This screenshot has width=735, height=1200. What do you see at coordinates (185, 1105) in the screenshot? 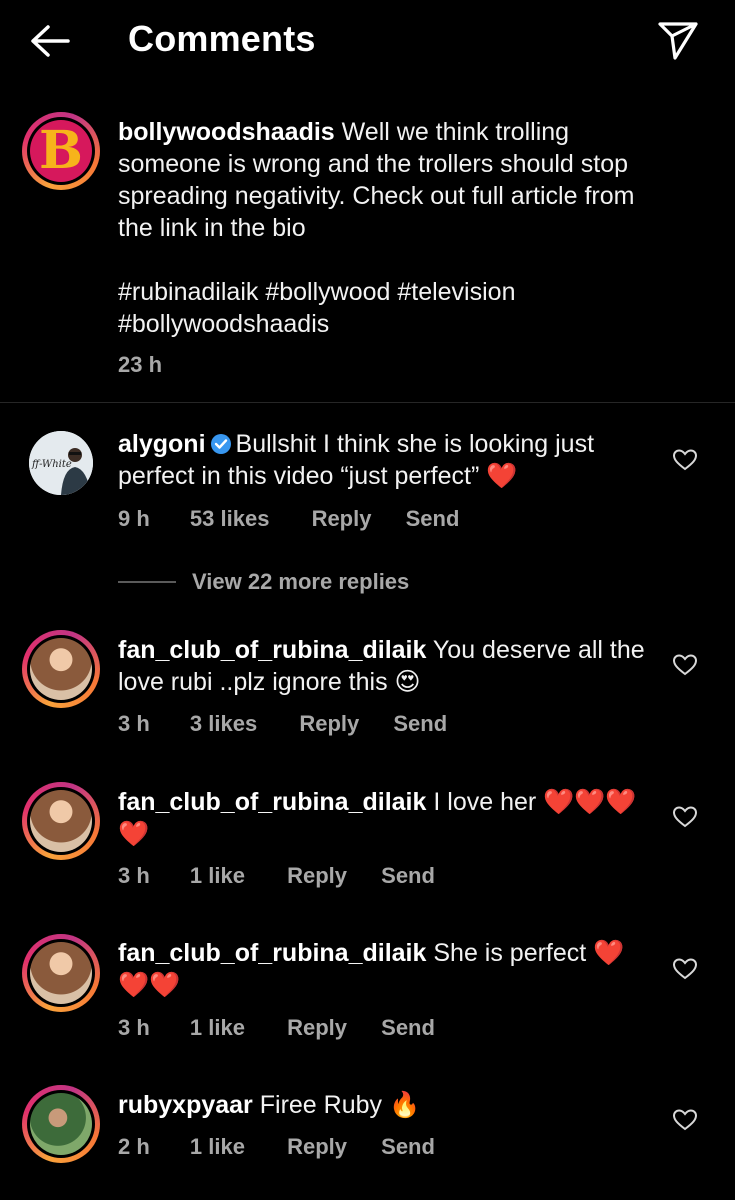
I see `comment-username: rubyxpyaar` at bounding box center [185, 1105].